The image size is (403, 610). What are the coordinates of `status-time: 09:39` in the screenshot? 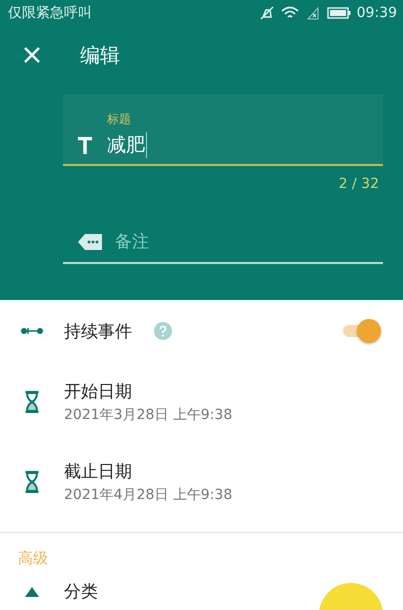 It's located at (376, 13).